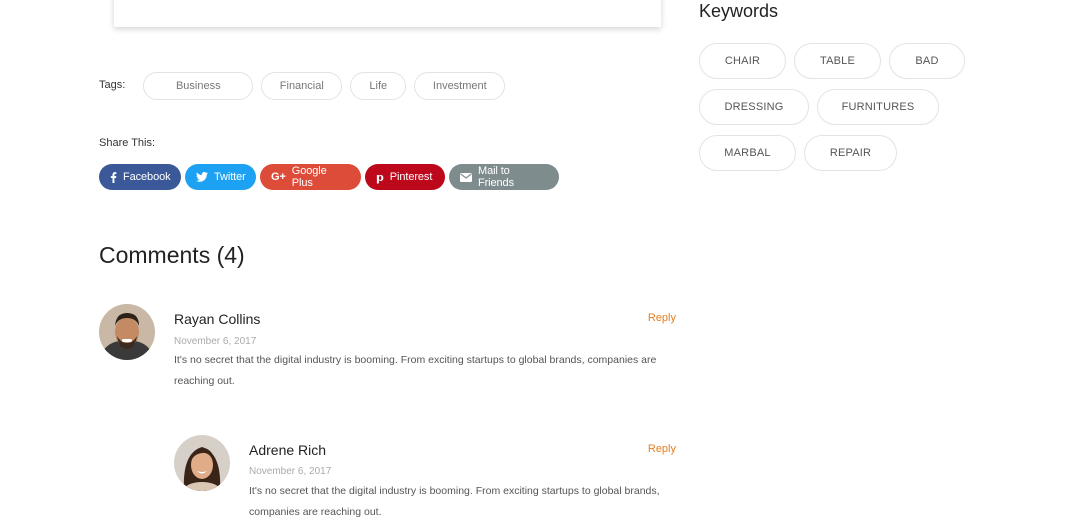  Describe the element at coordinates (387, 13) in the screenshot. I see `post-card-bottom` at that location.